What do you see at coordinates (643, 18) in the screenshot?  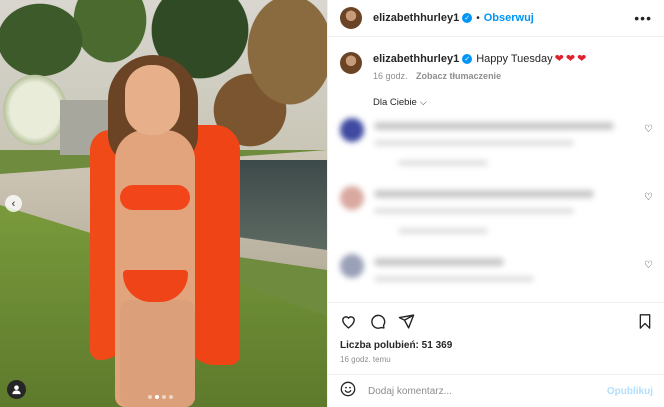 I see `more-options-icon: •••` at bounding box center [643, 18].